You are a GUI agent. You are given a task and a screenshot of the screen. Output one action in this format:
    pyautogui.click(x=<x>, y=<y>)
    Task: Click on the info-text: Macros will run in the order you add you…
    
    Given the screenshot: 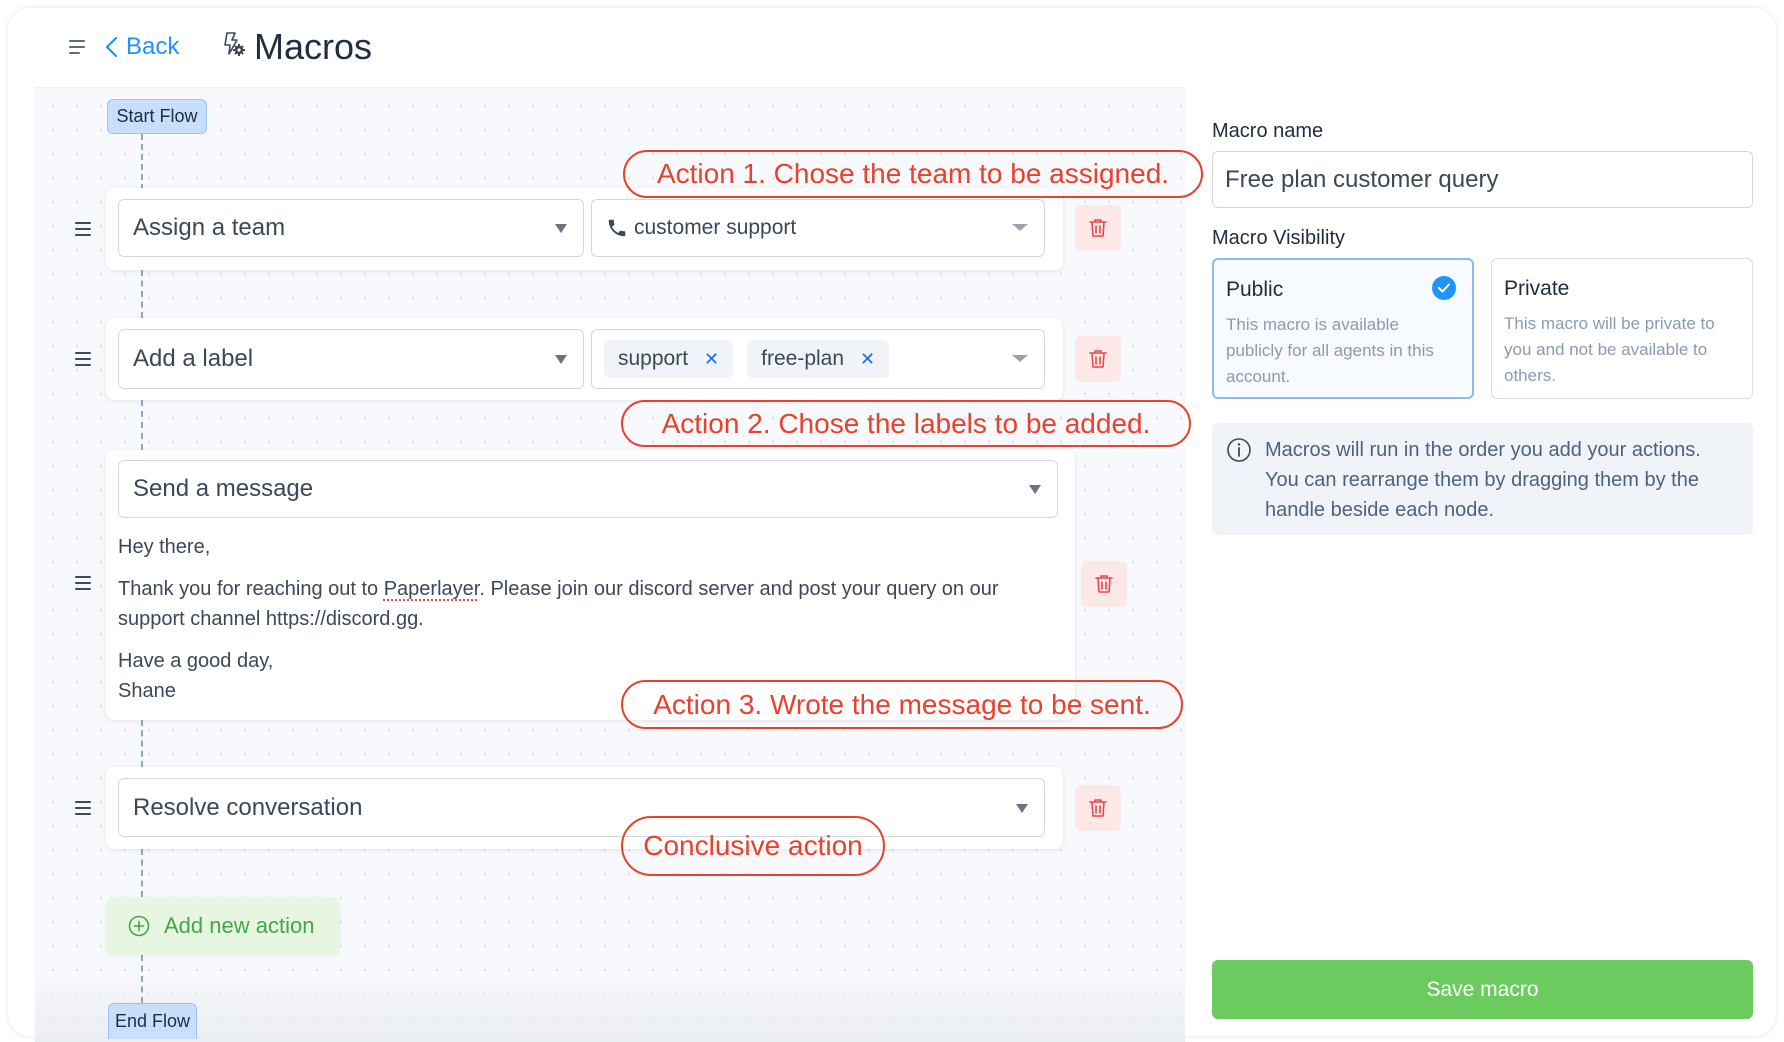 What is the action you would take?
    pyautogui.click(x=1483, y=480)
    